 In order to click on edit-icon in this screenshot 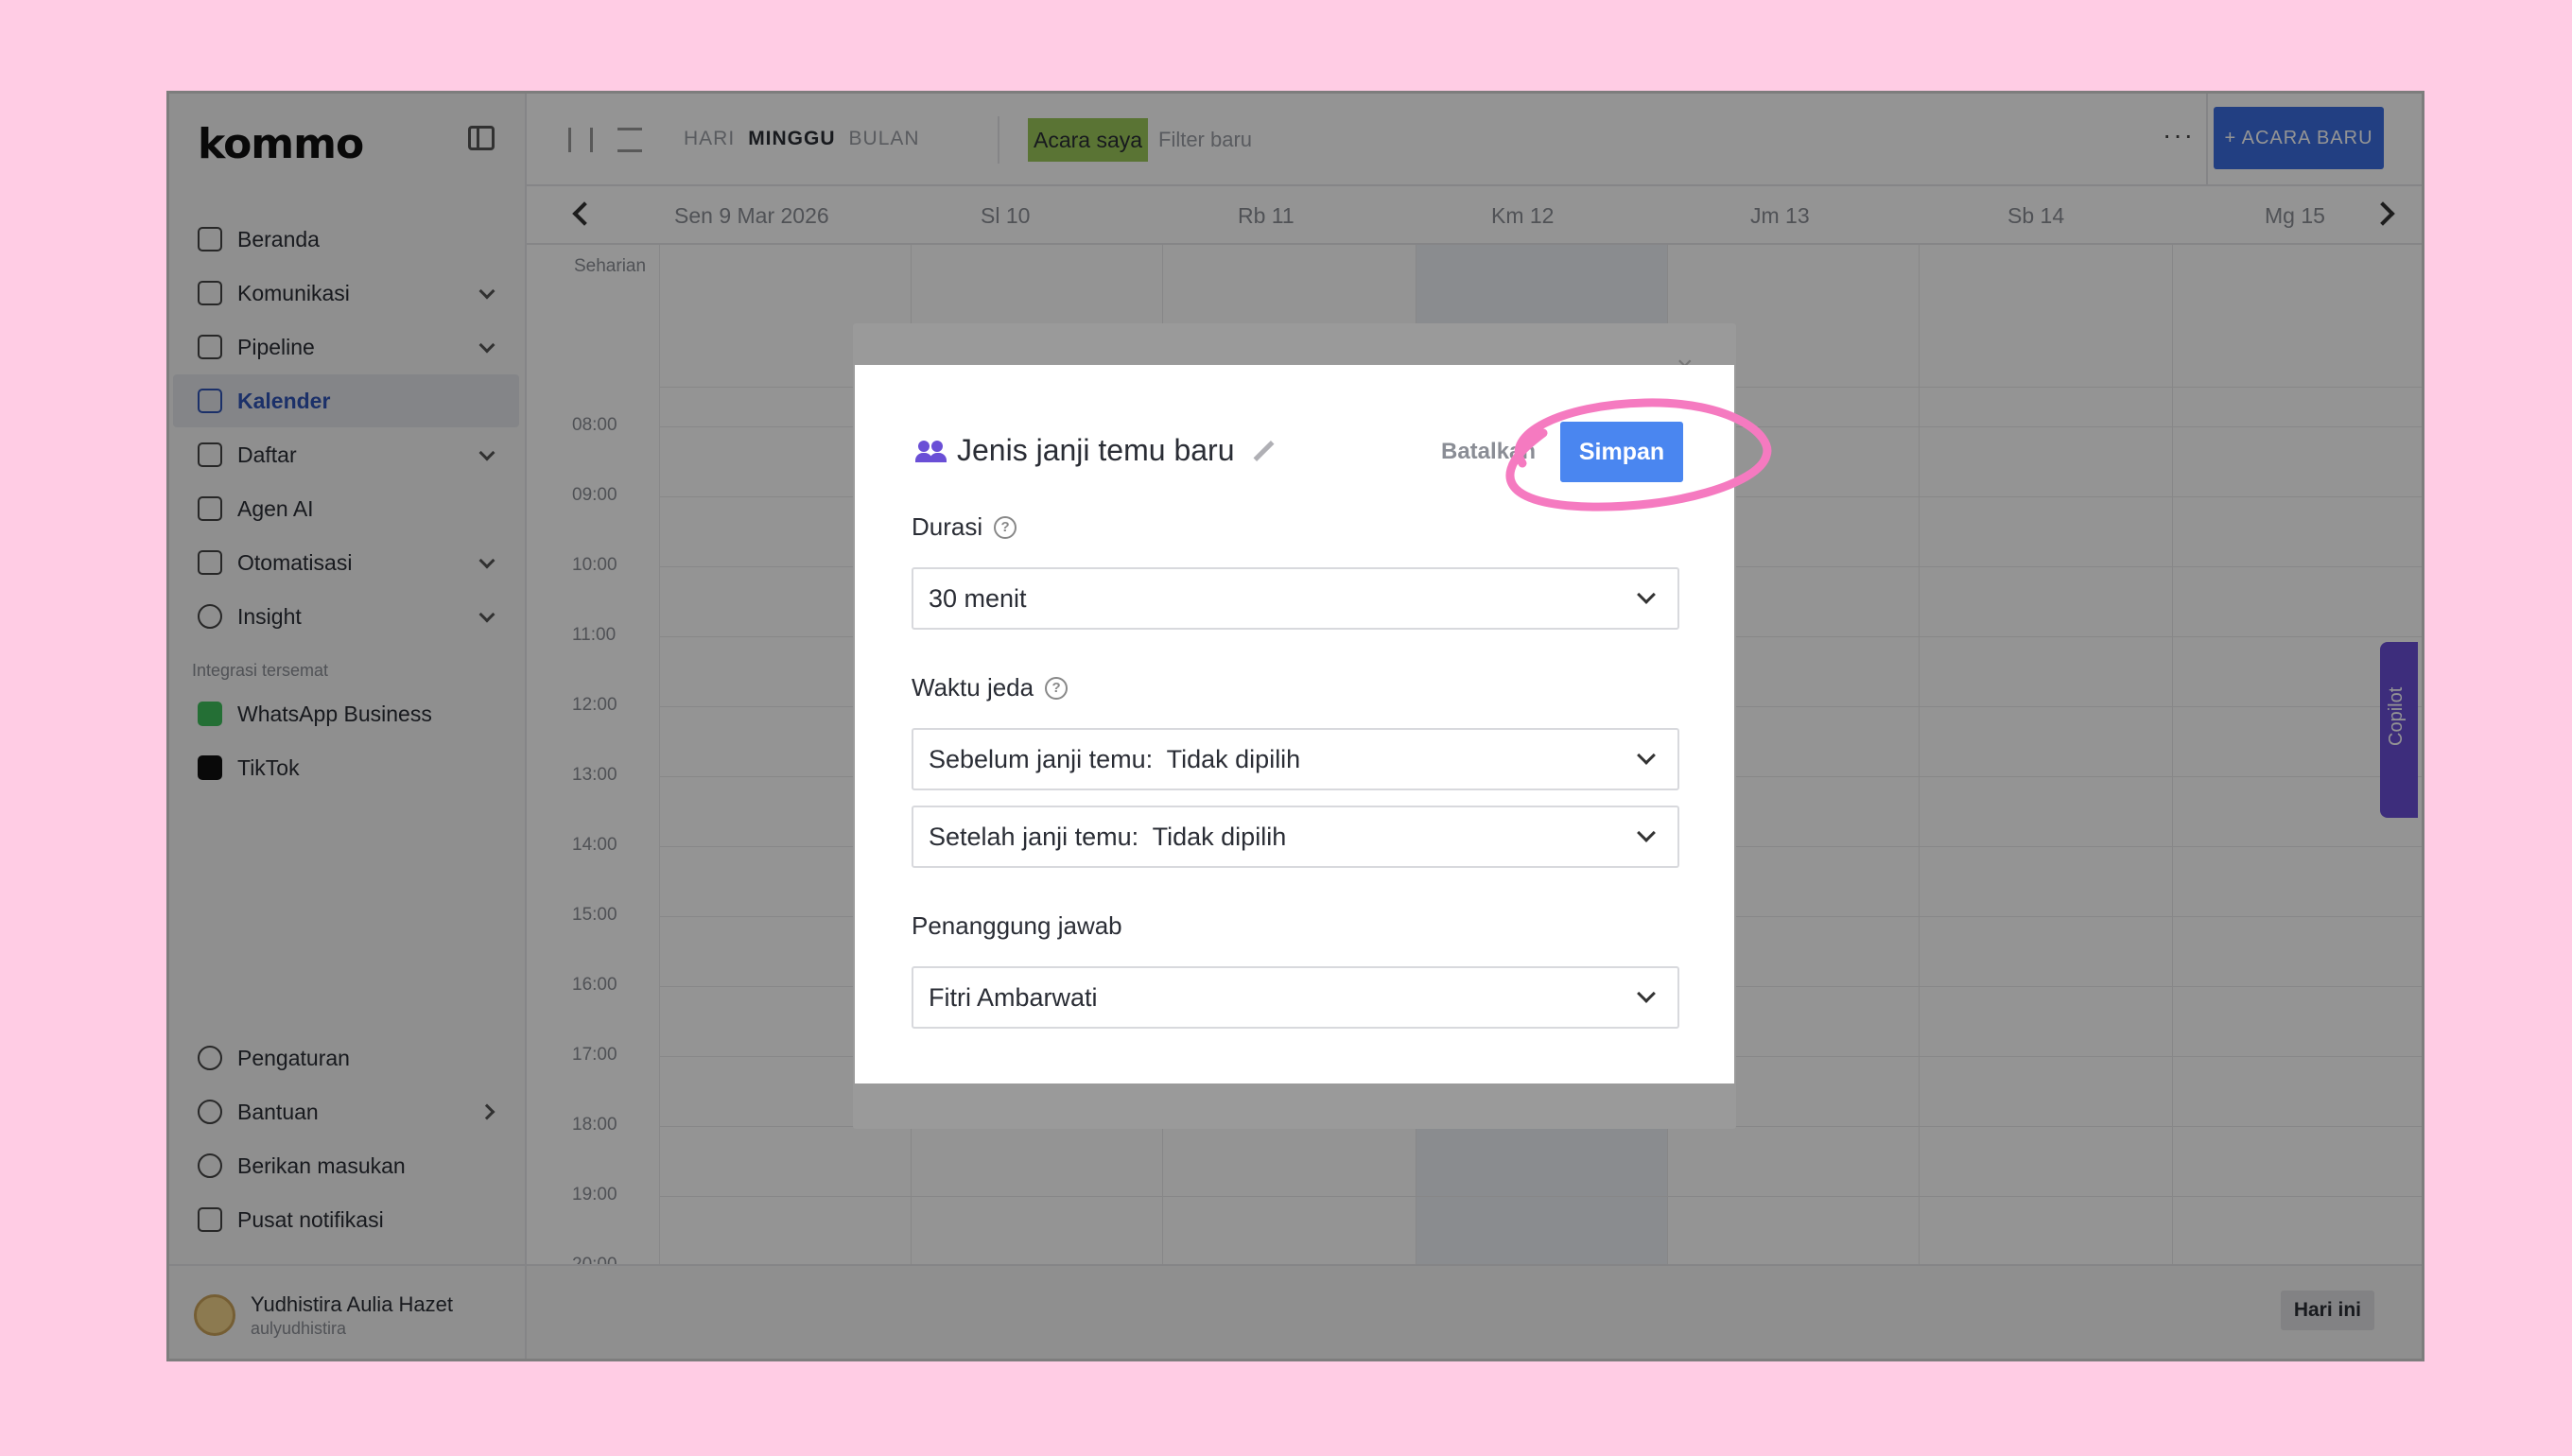, I will do `click(1263, 451)`.